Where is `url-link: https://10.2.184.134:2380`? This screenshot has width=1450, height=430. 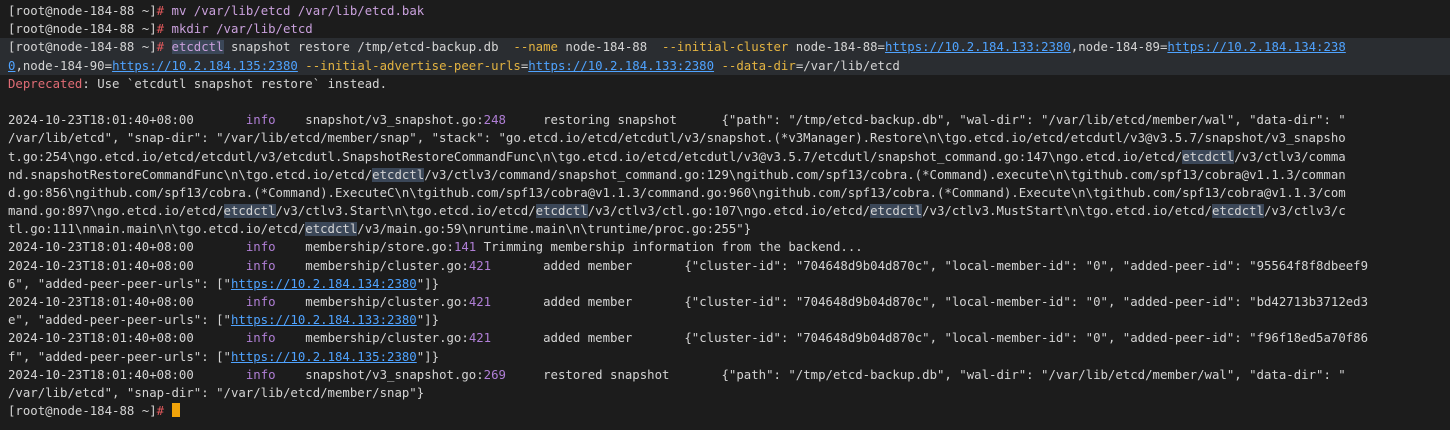 url-link: https://10.2.184.134:2380 is located at coordinates (324, 284).